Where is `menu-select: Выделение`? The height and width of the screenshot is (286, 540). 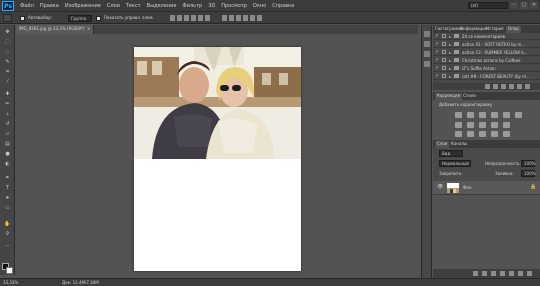 menu-select: Выделение is located at coordinates (162, 6).